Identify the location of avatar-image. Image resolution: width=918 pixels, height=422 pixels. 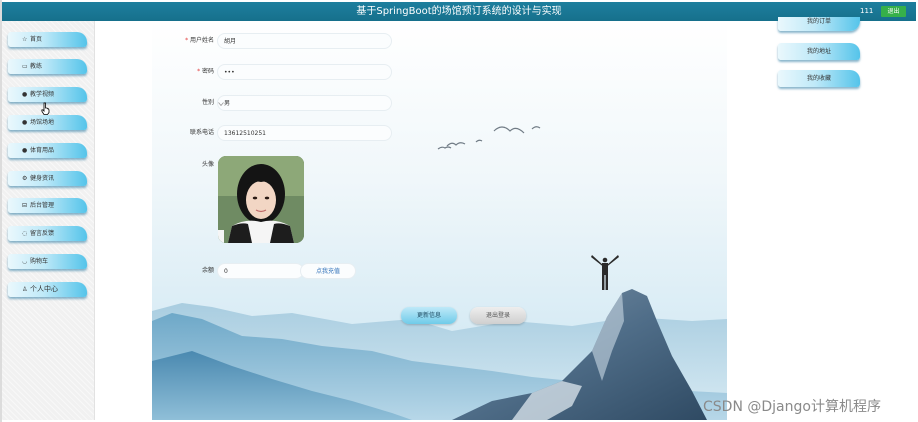
(261, 199).